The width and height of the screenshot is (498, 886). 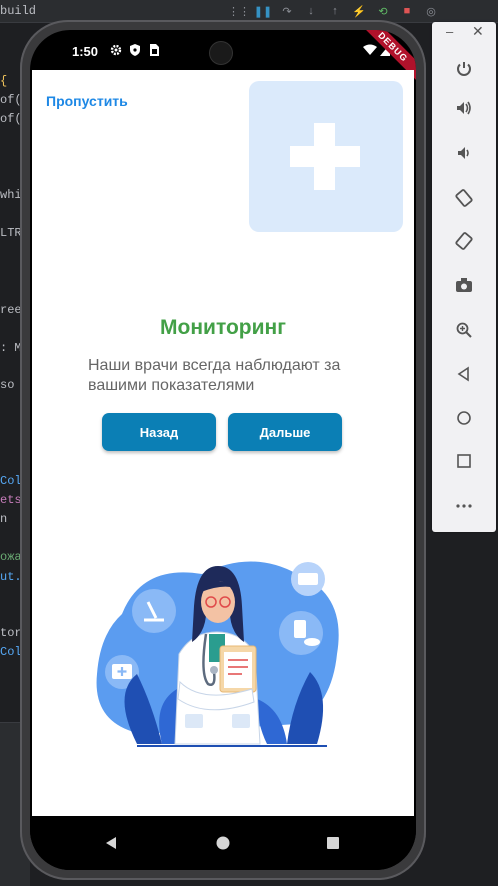 What do you see at coordinates (85, 51) in the screenshot?
I see `status-time: 1:50` at bounding box center [85, 51].